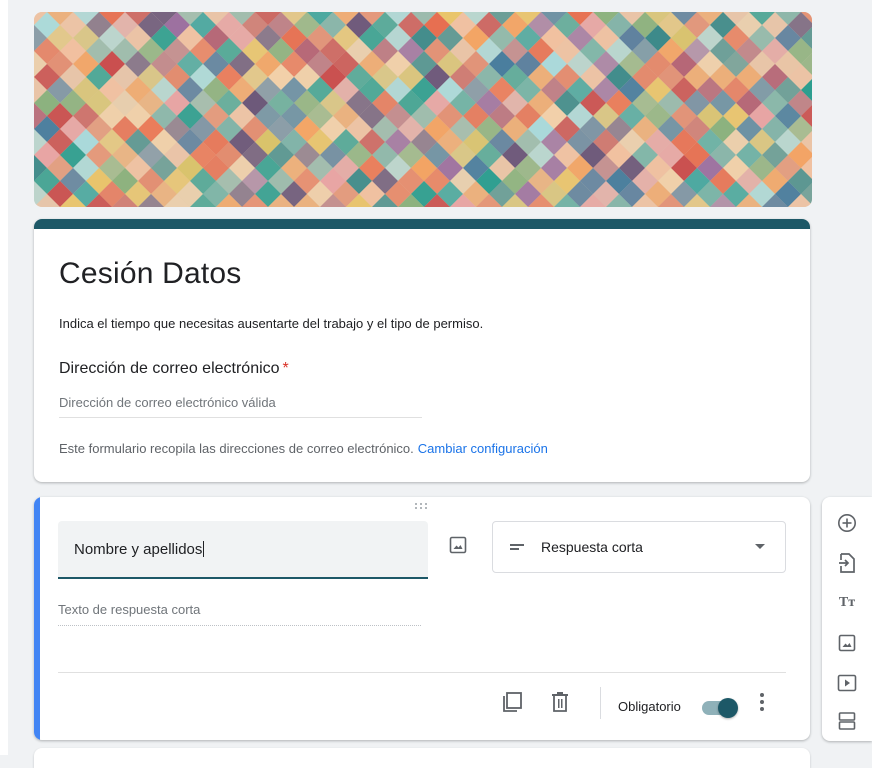 Image resolution: width=872 pixels, height=768 pixels. I want to click on question-title-wrapper: Nombre y apellidos, so click(139, 549).